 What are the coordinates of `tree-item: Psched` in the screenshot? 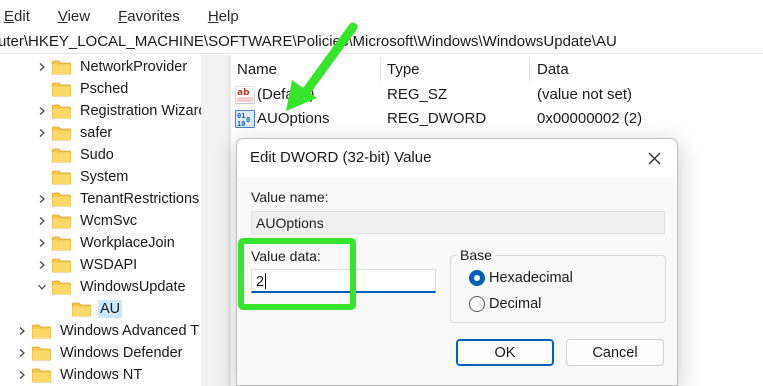 It's located at (83, 89).